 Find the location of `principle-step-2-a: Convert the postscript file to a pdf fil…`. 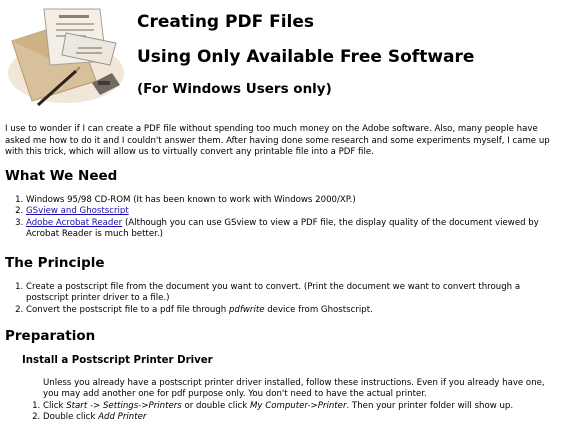

principle-step-2-a: Convert the postscript file to a pdf fil… is located at coordinates (127, 309).